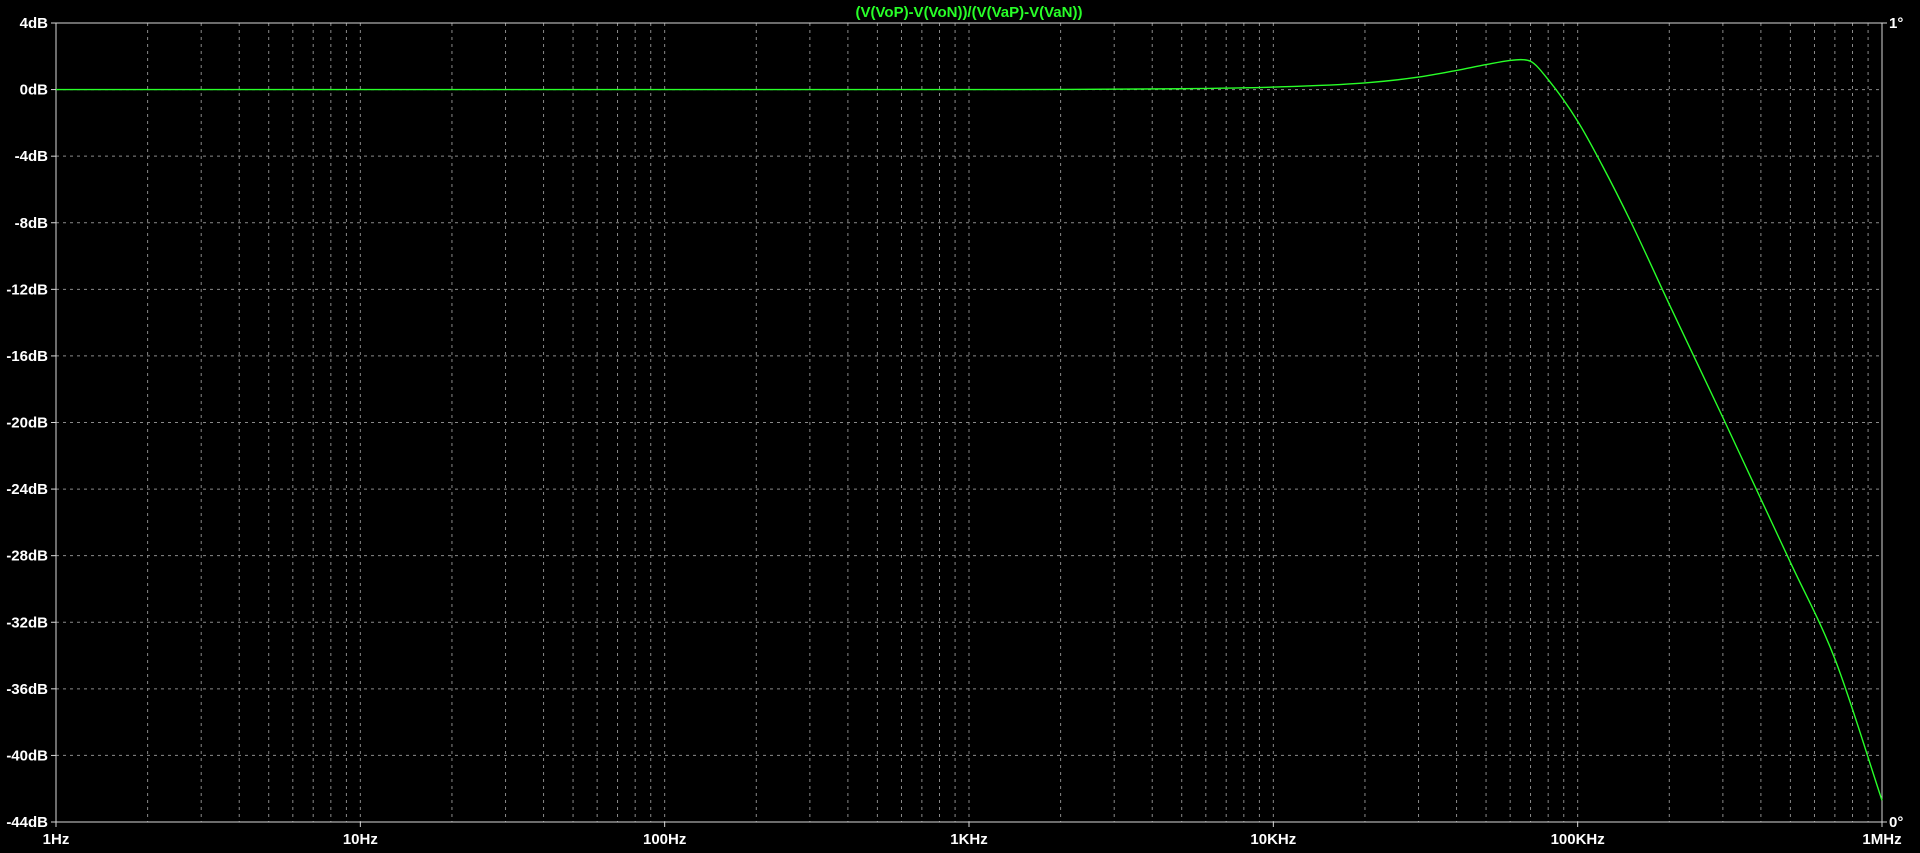 The image size is (1920, 853). I want to click on y-tick-label: -32dB, so click(27, 622).